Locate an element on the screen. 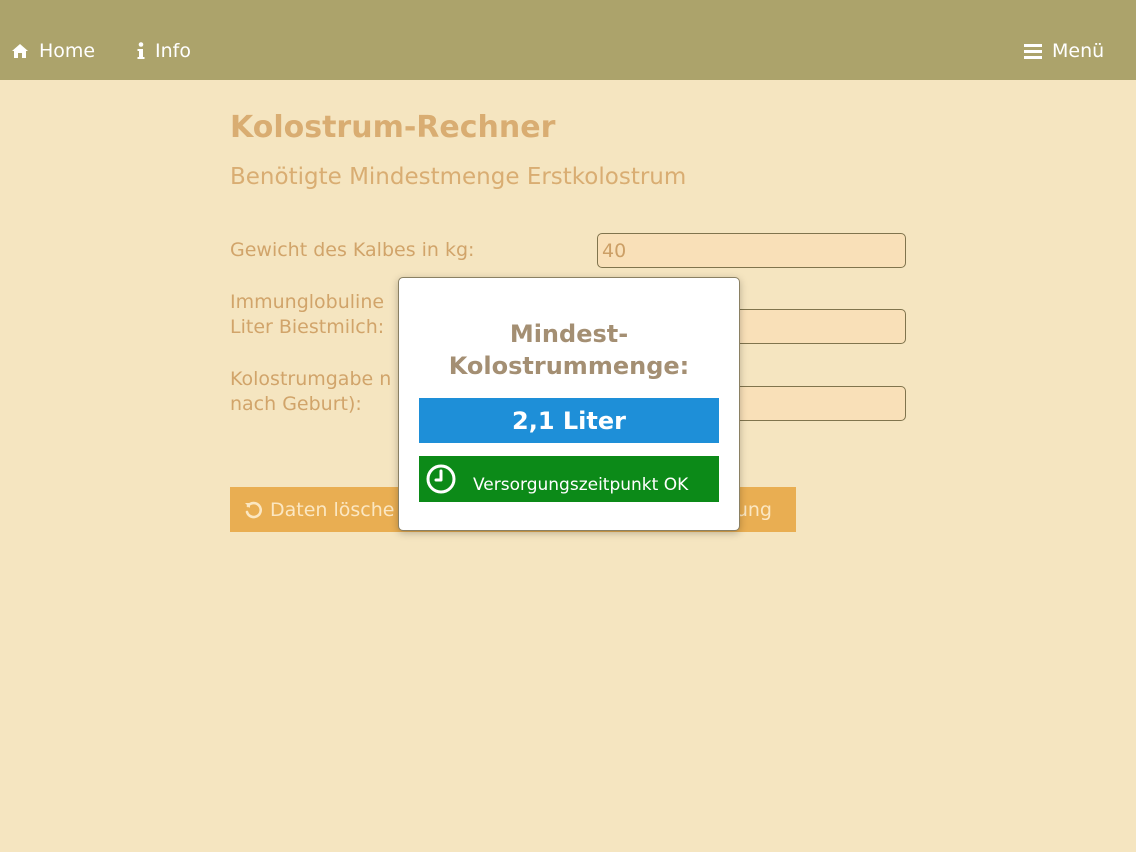 Image resolution: width=1136 pixels, height=852 pixels. supply-status-box: Versorgungszeitpunkt OK is located at coordinates (569, 479).